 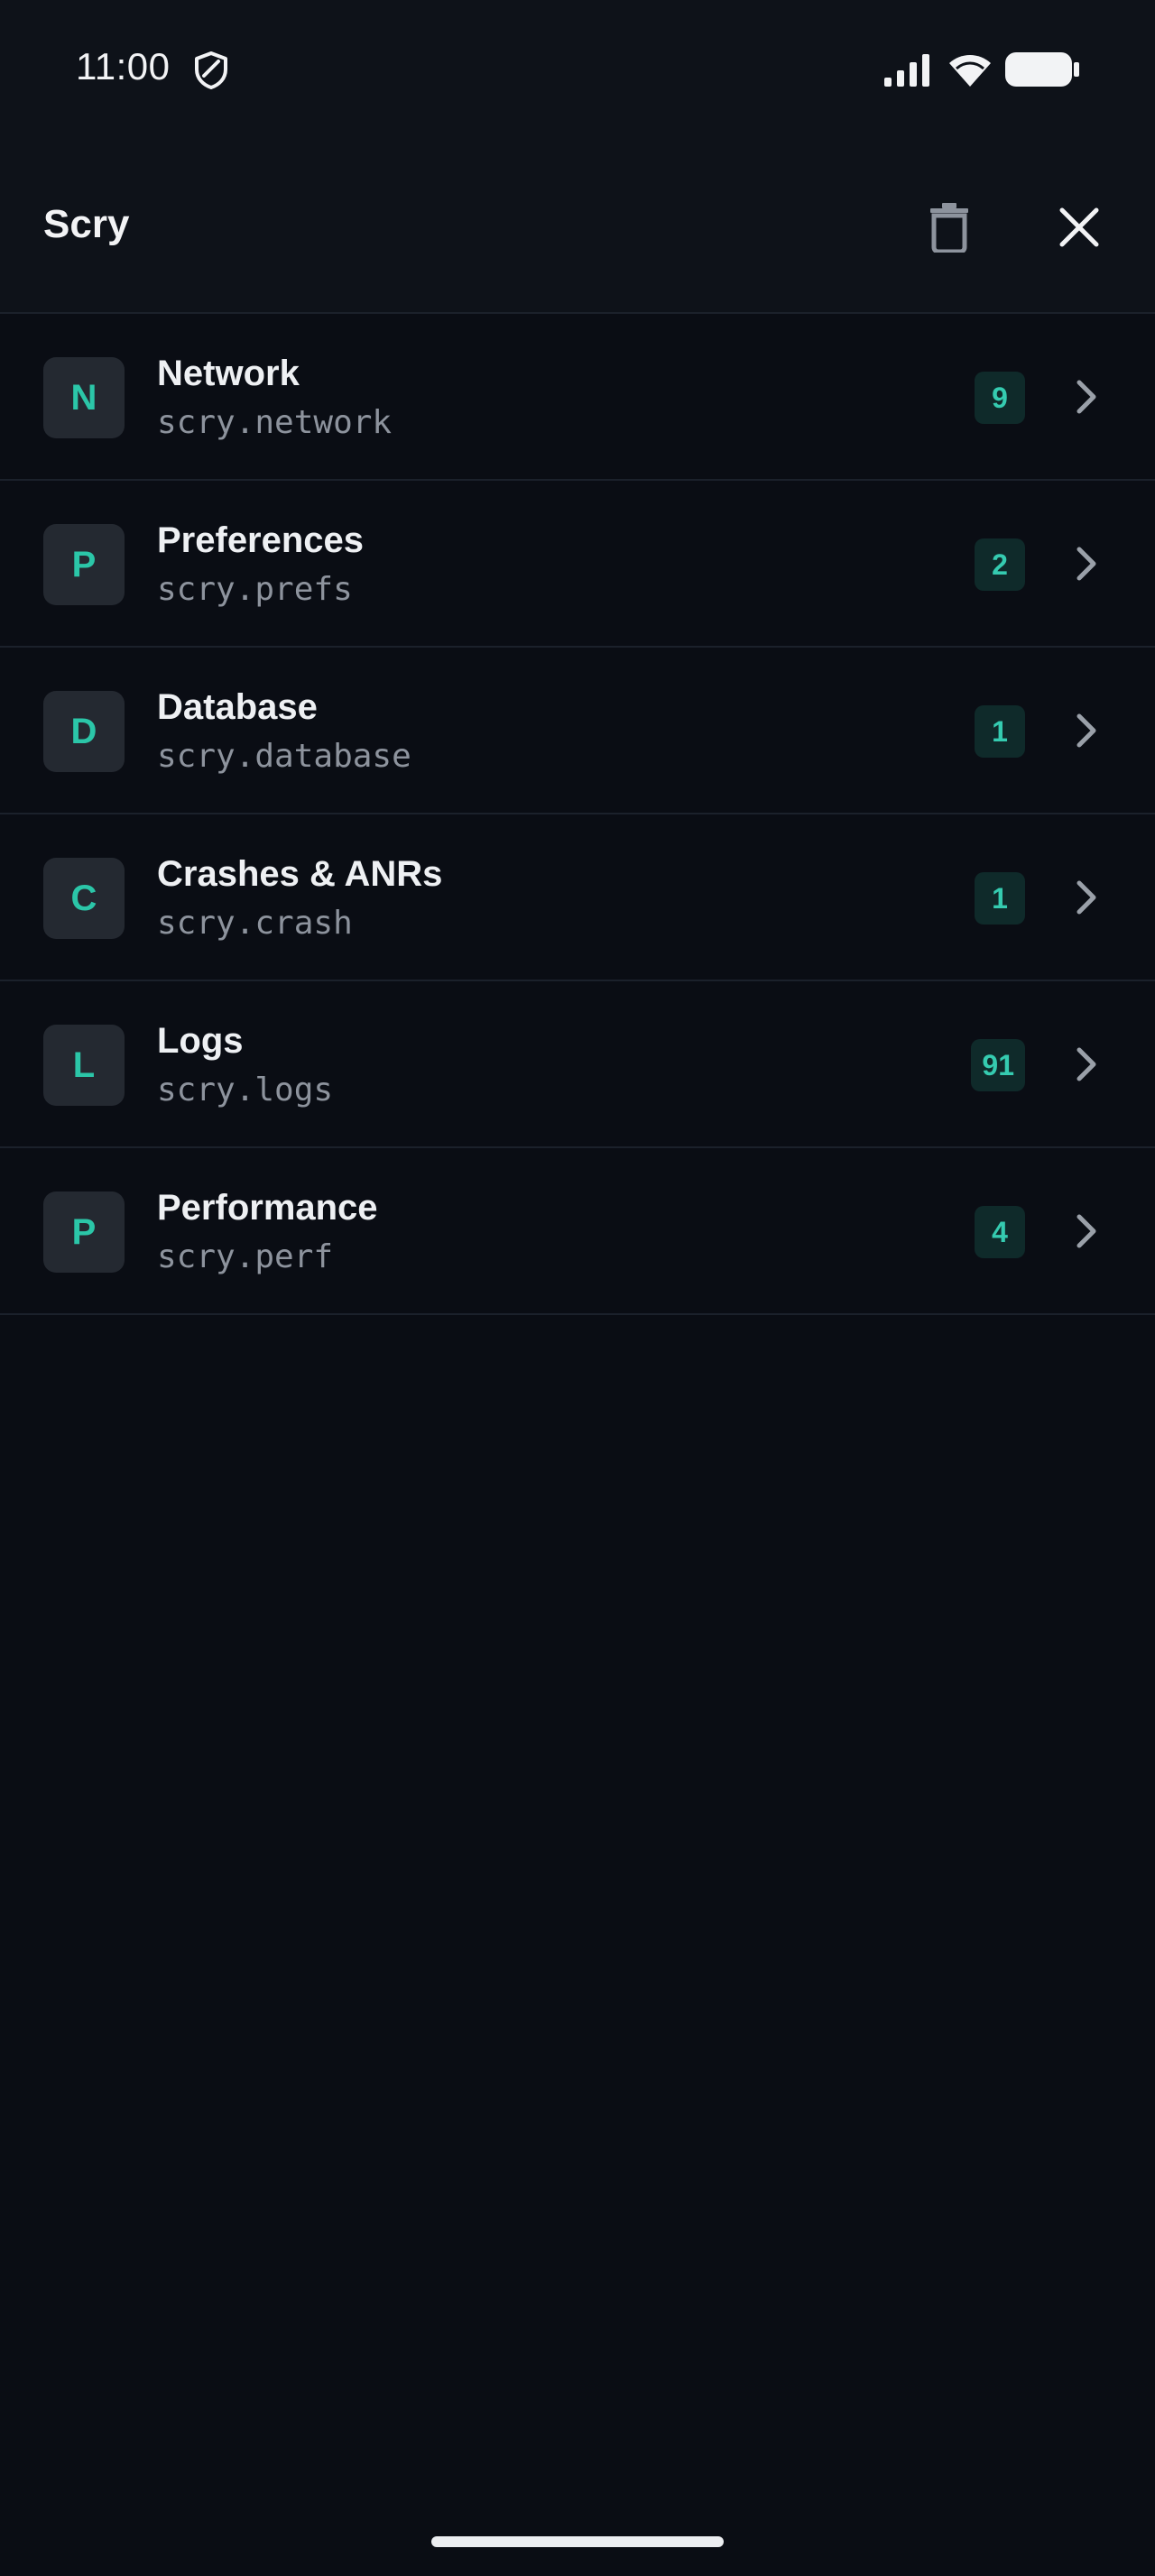 What do you see at coordinates (228, 374) in the screenshot?
I see `module-title: Network` at bounding box center [228, 374].